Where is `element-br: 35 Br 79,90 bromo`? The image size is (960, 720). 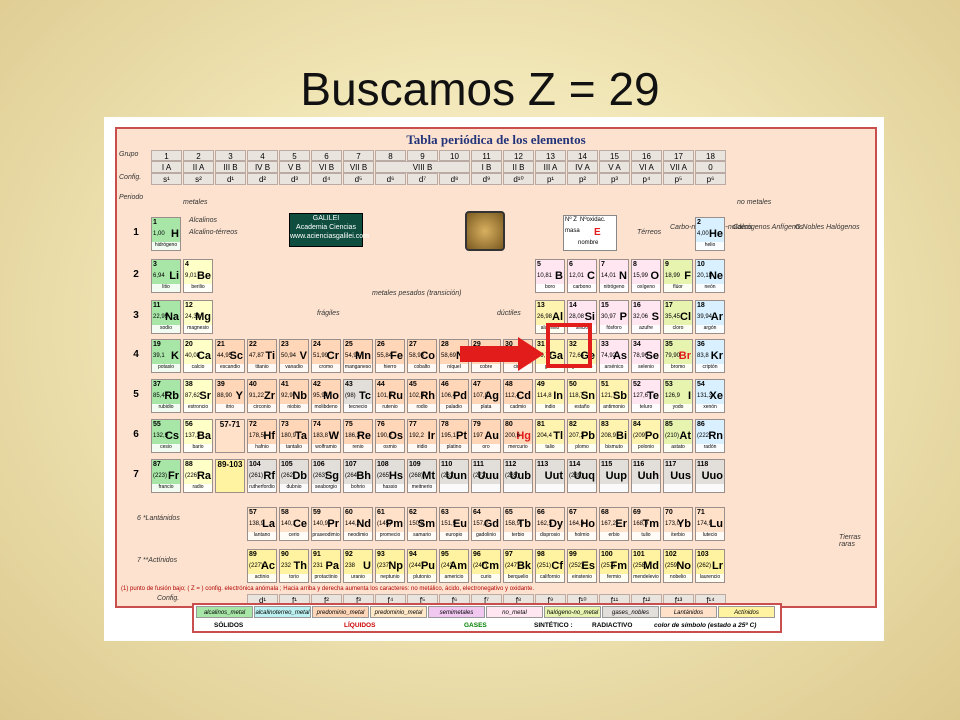
element-br: 35 Br 79,90 bromo is located at coordinates (678, 356).